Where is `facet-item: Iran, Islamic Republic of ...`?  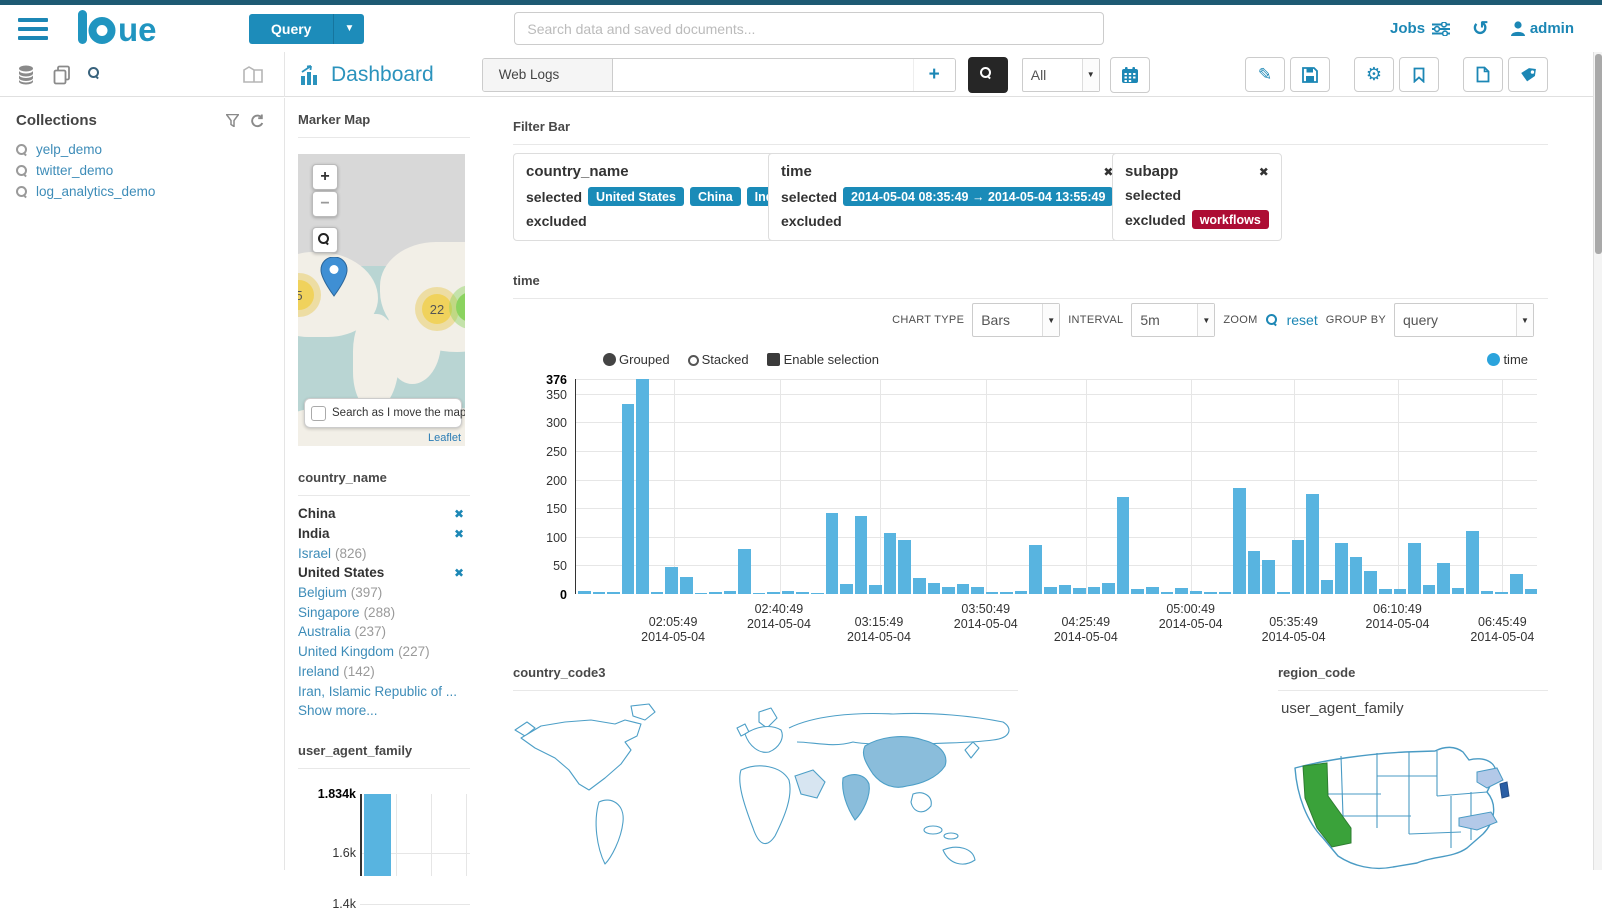
facet-item: Iran, Islamic Republic of ... is located at coordinates (384, 691).